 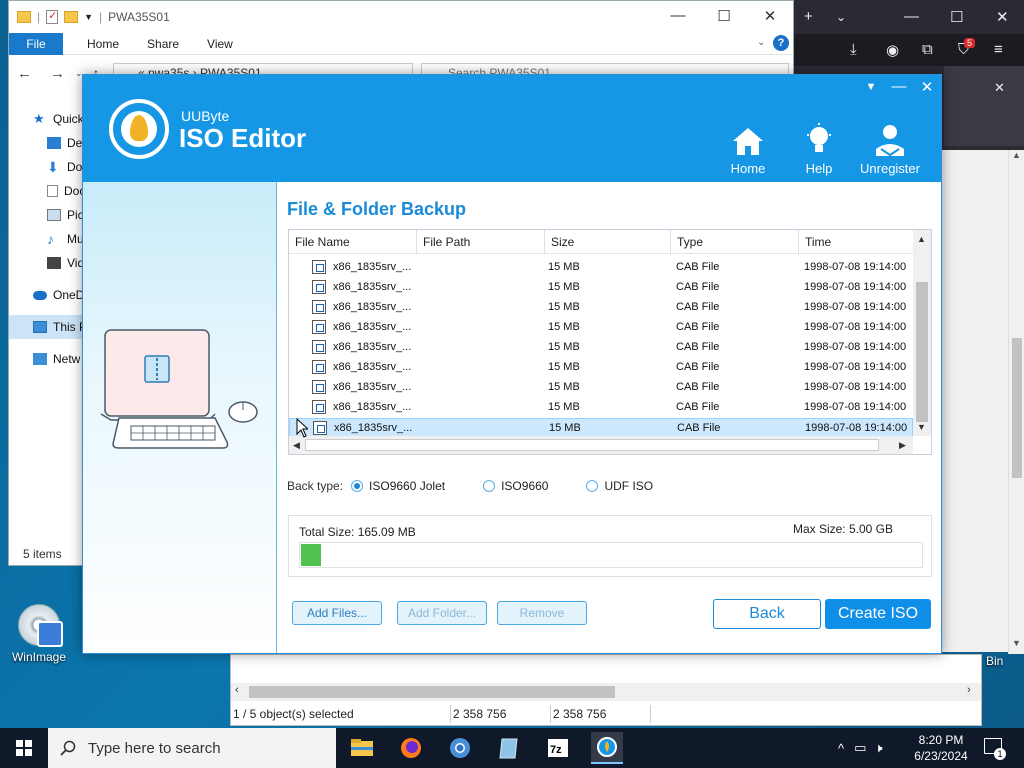 What do you see at coordinates (515, 486) in the screenshot?
I see `radio-iso9660: ISO9660` at bounding box center [515, 486].